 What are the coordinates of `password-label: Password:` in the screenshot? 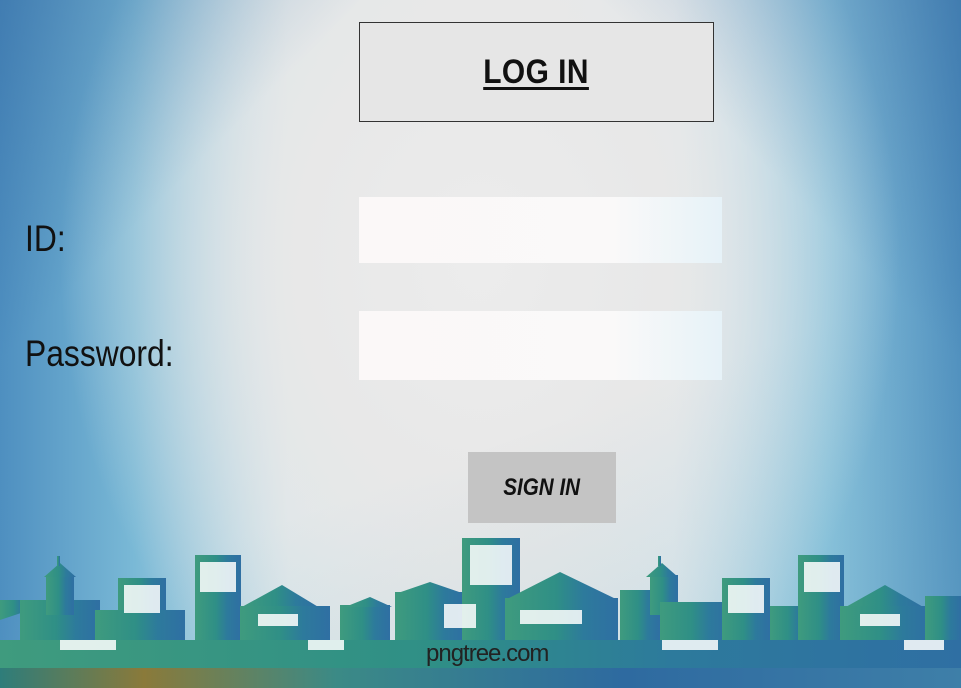 It's located at (99, 353).